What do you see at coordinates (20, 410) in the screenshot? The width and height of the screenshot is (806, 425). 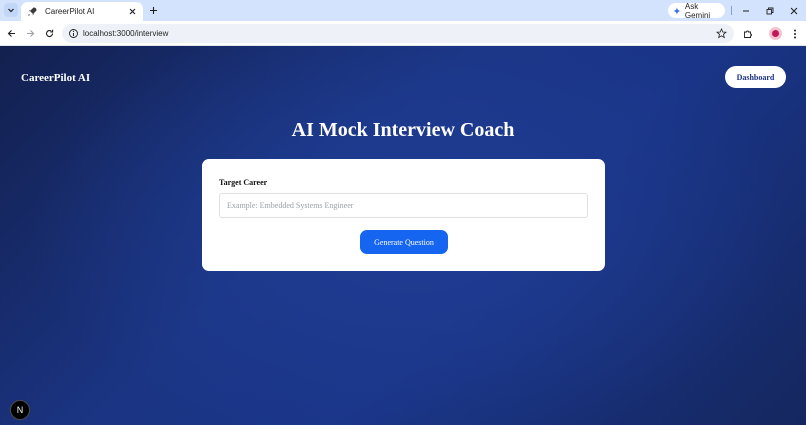 I see `nextjs-dev-badge: N` at bounding box center [20, 410].